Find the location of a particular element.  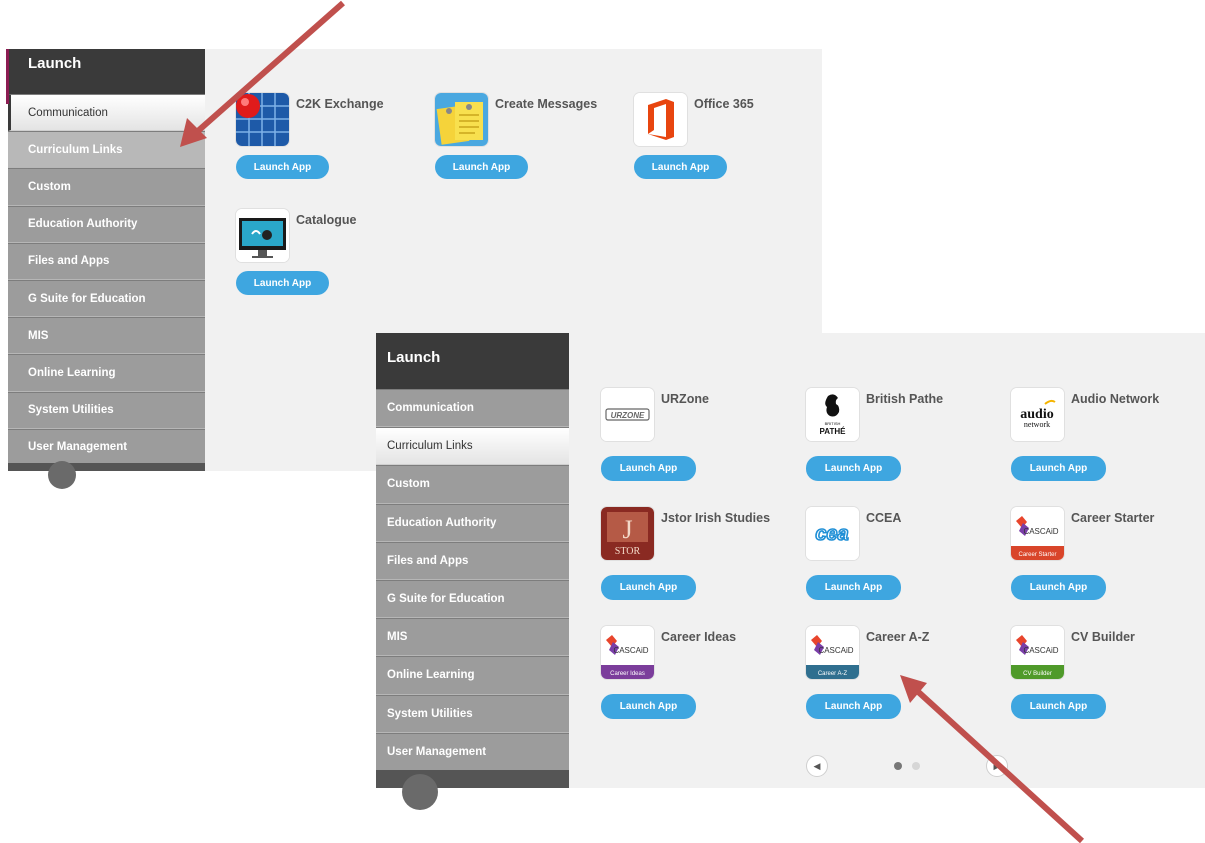

app-name: Audio Network is located at coordinates (1115, 399).